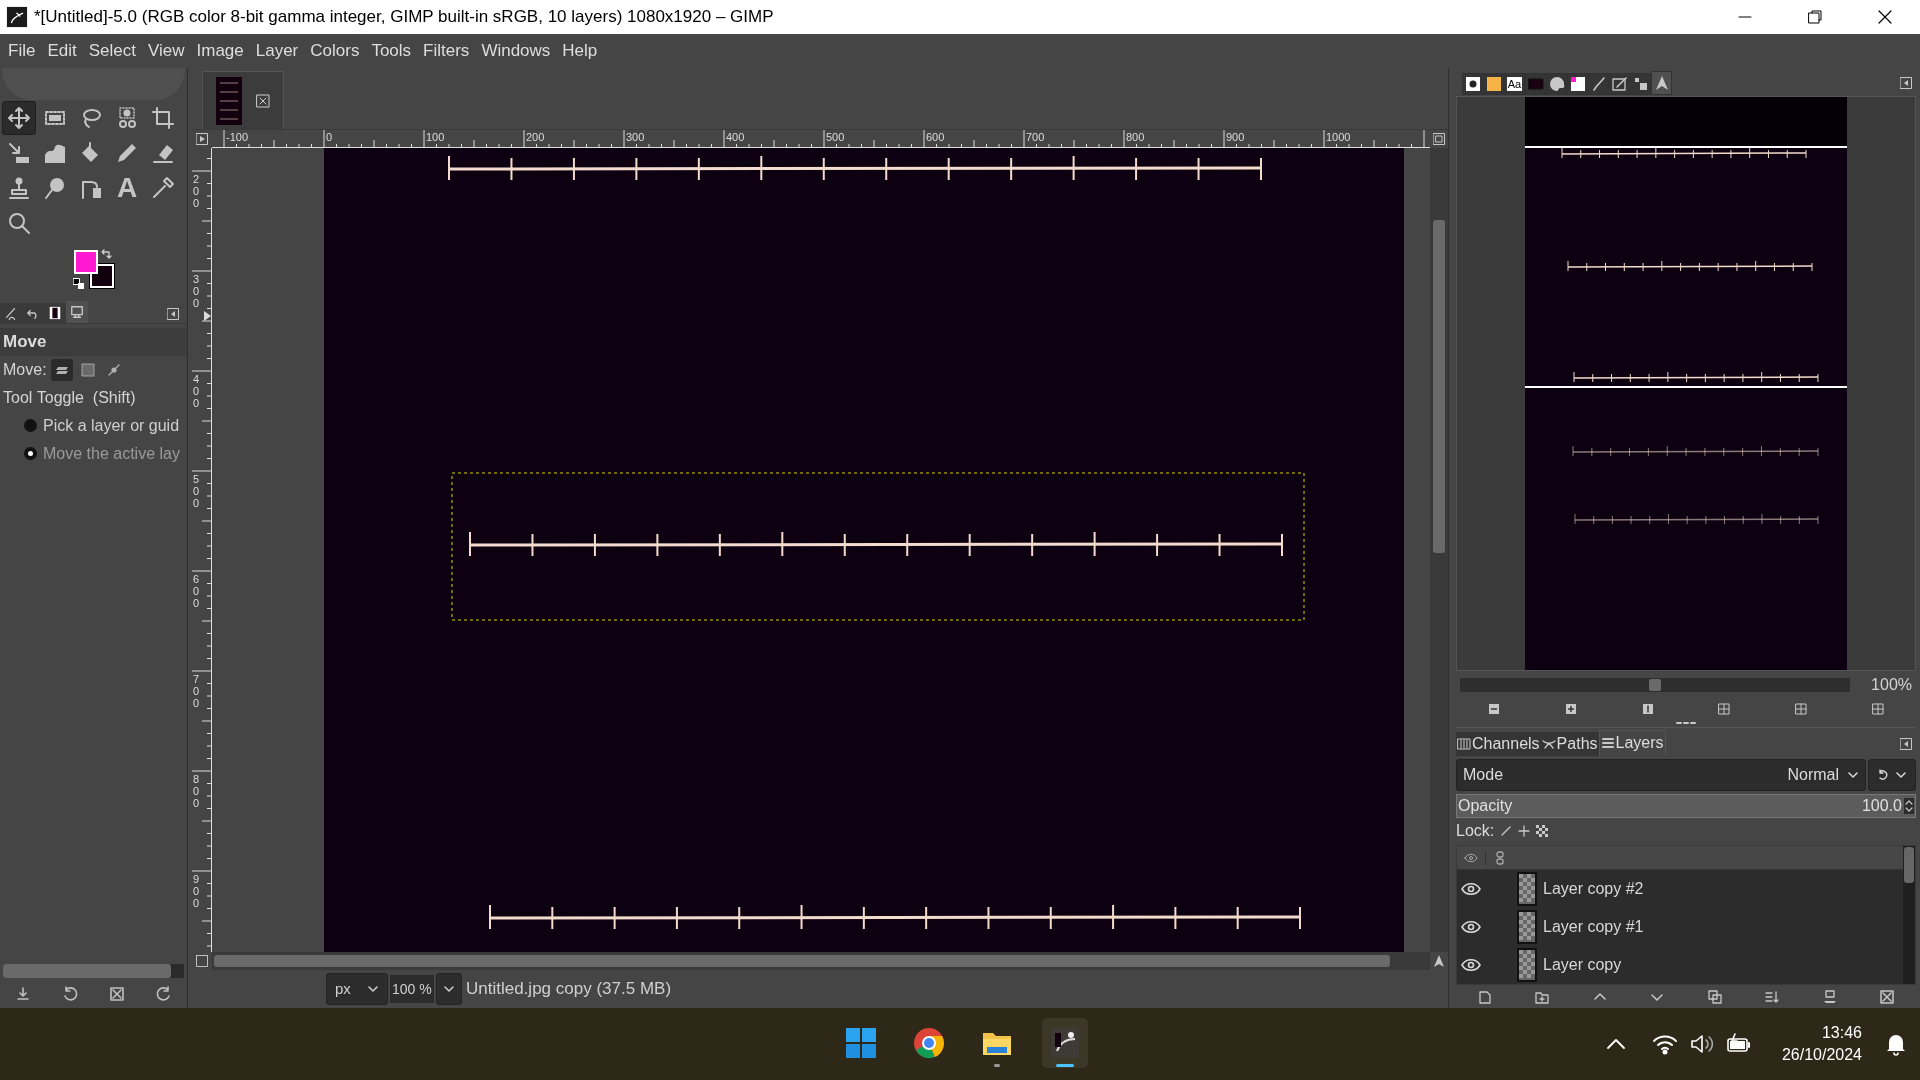  Describe the element at coordinates (1800, 709) in the screenshot. I see `fill-window-button` at that location.